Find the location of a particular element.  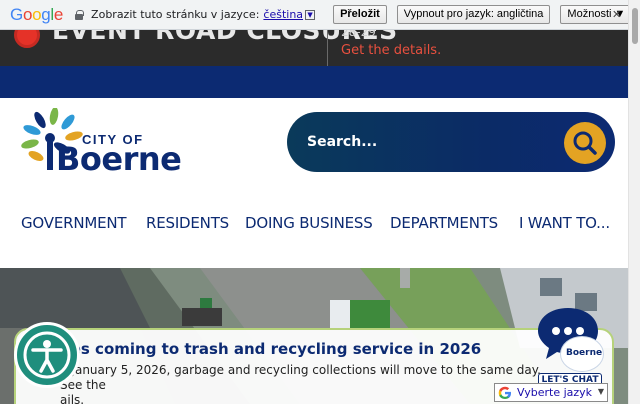

news-body-line2: ails. is located at coordinates (72, 398).